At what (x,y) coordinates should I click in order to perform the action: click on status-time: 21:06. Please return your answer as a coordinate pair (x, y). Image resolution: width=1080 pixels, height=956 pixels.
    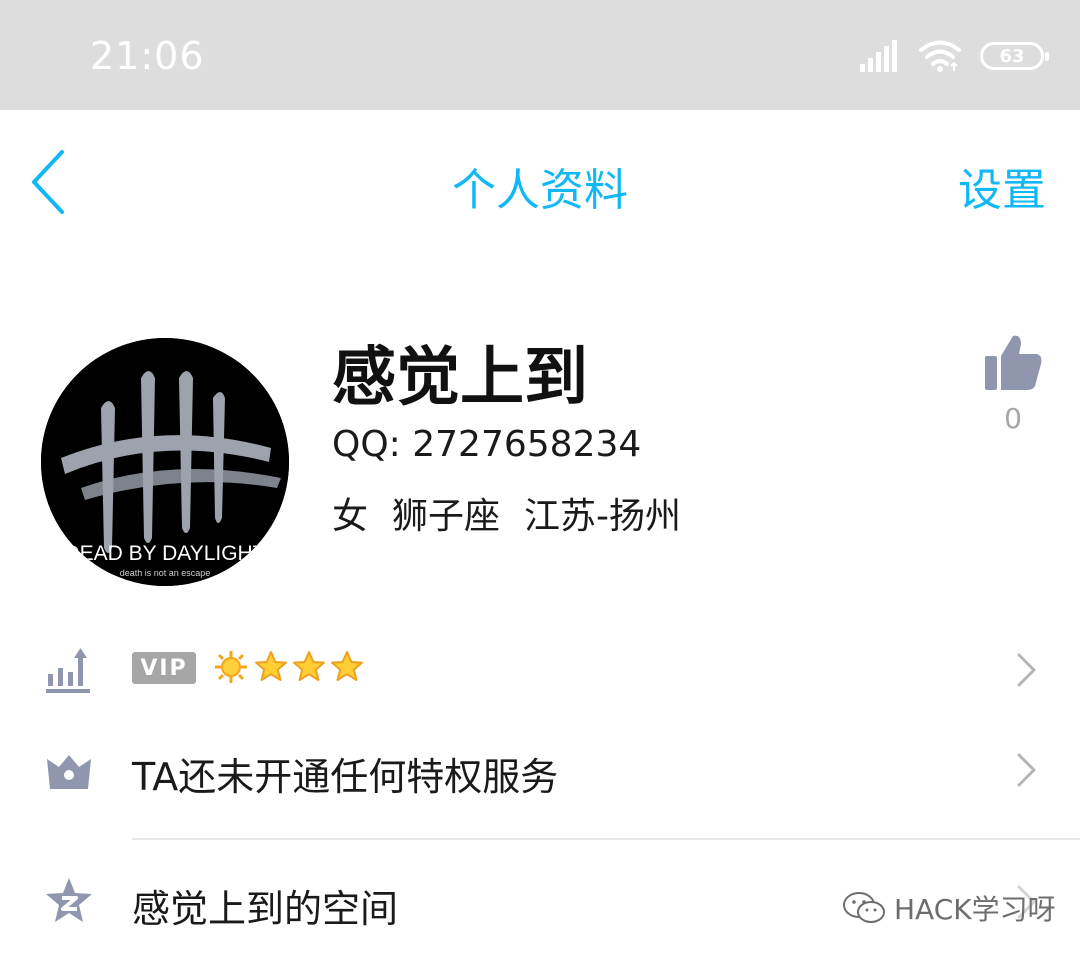
    Looking at the image, I should click on (147, 56).